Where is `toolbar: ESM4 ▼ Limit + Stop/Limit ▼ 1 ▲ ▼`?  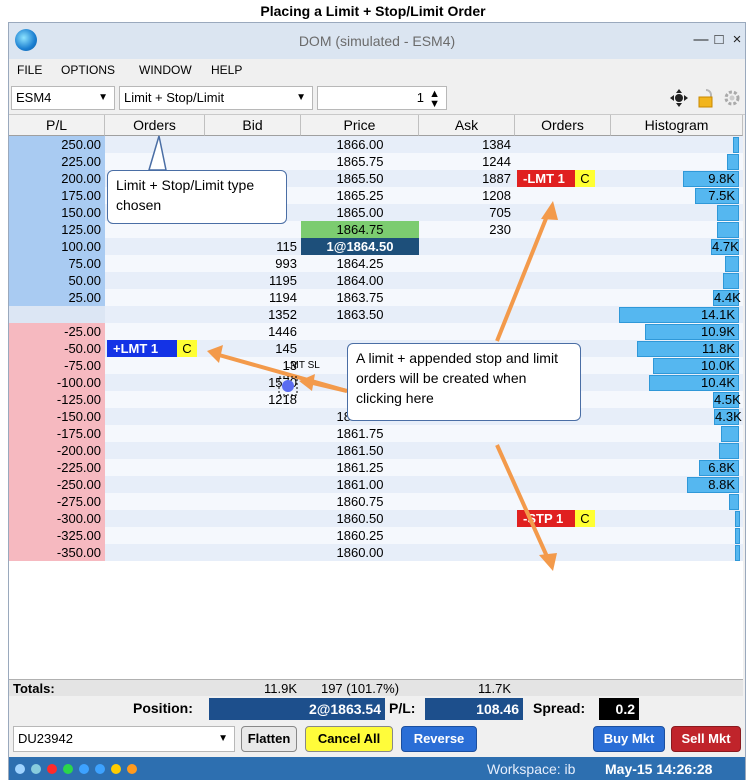
toolbar: ESM4 ▼ Limit + Stop/Limit ▼ 1 ▲ ▼ is located at coordinates (377, 98).